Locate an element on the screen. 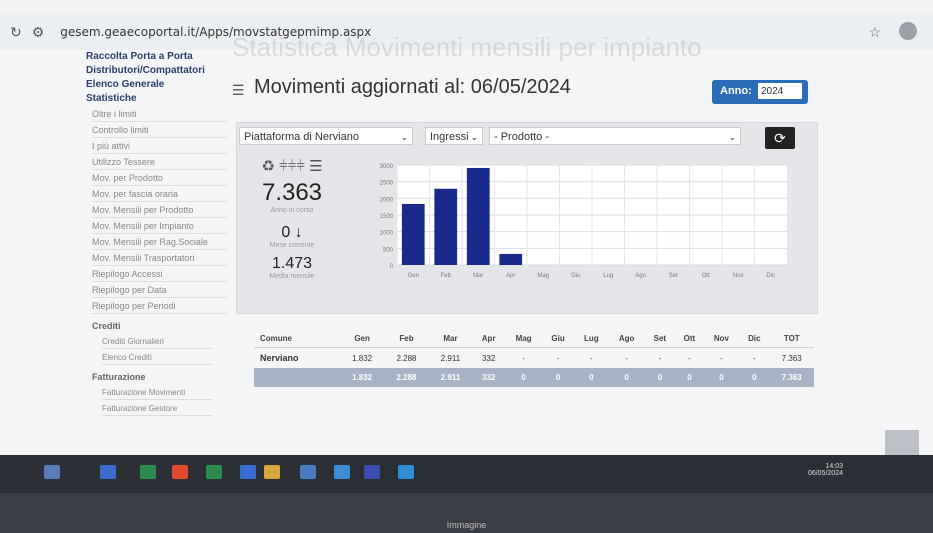 The width and height of the screenshot is (933, 533). sidebar-section-head: Elenco Generale is located at coordinates (155, 85).